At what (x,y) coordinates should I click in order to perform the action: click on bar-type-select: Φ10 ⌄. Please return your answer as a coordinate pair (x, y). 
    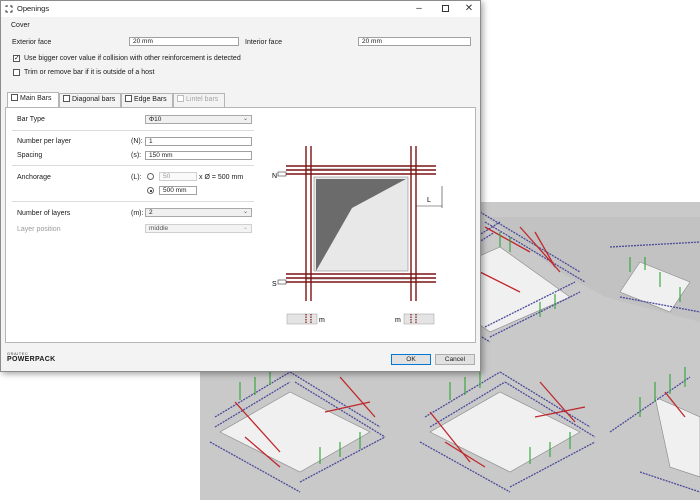
    Looking at the image, I should click on (198, 119).